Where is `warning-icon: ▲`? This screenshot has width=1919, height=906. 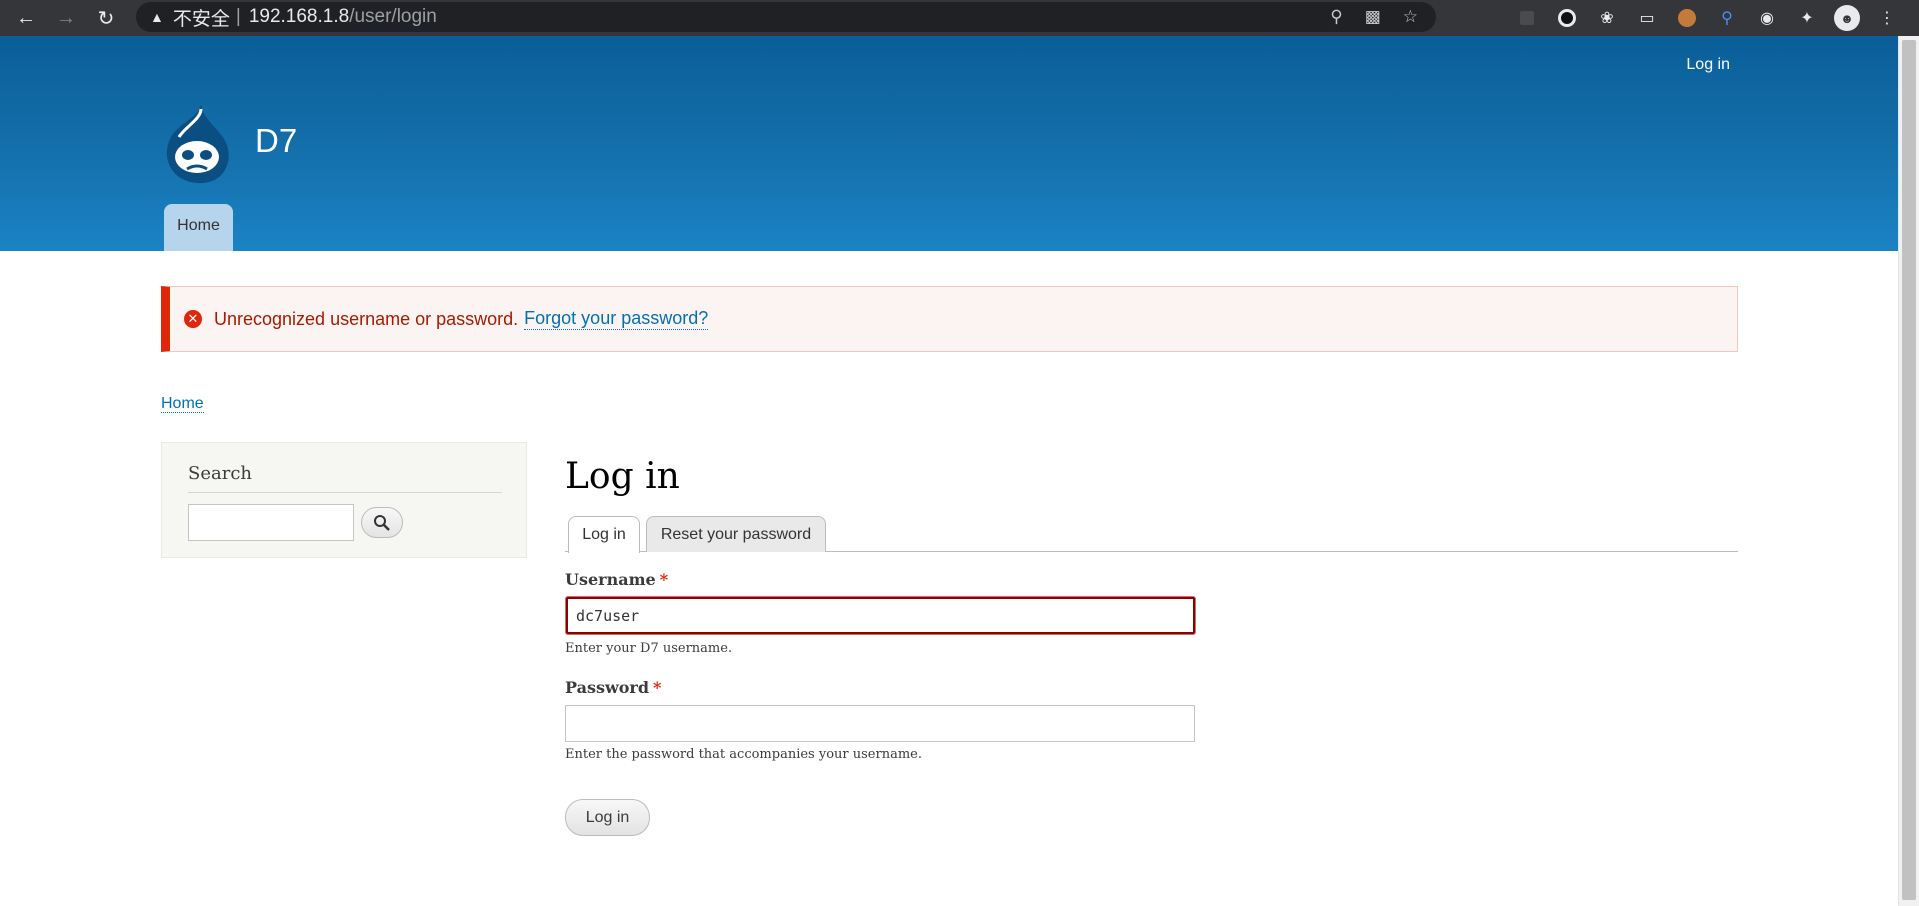
warning-icon: ▲ is located at coordinates (157, 17).